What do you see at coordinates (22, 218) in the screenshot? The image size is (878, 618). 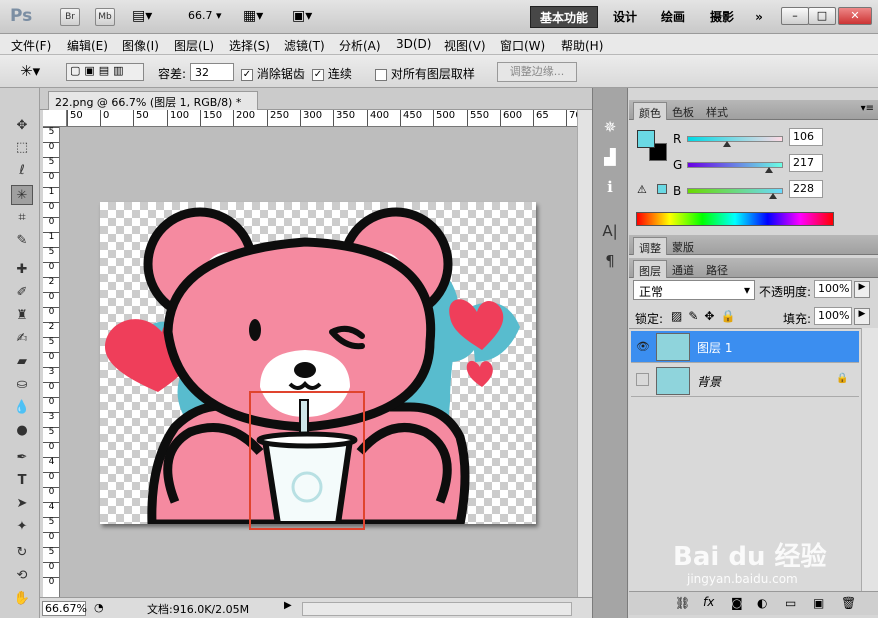 I see `crop-tool-icon: ⌗` at bounding box center [22, 218].